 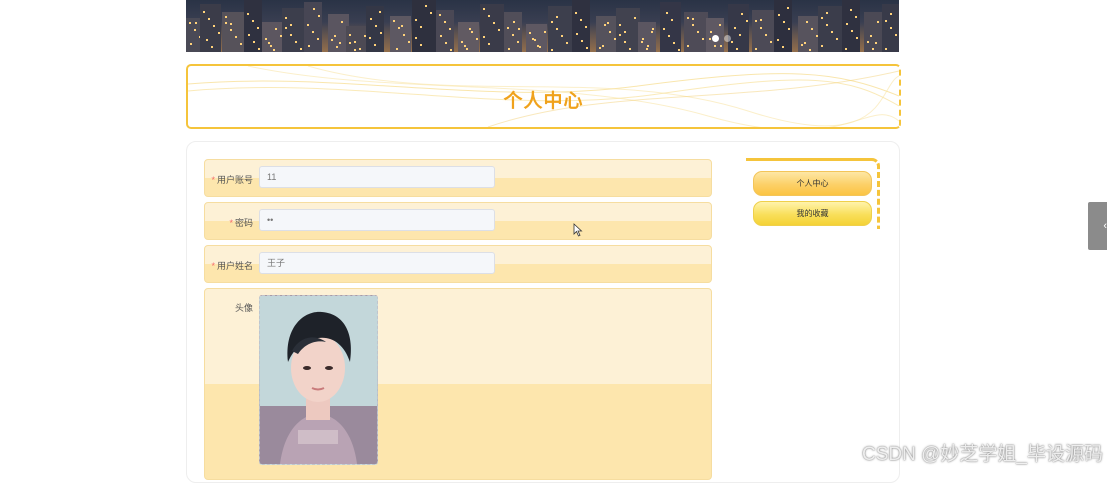 I want to click on account-input: 11, so click(x=377, y=177).